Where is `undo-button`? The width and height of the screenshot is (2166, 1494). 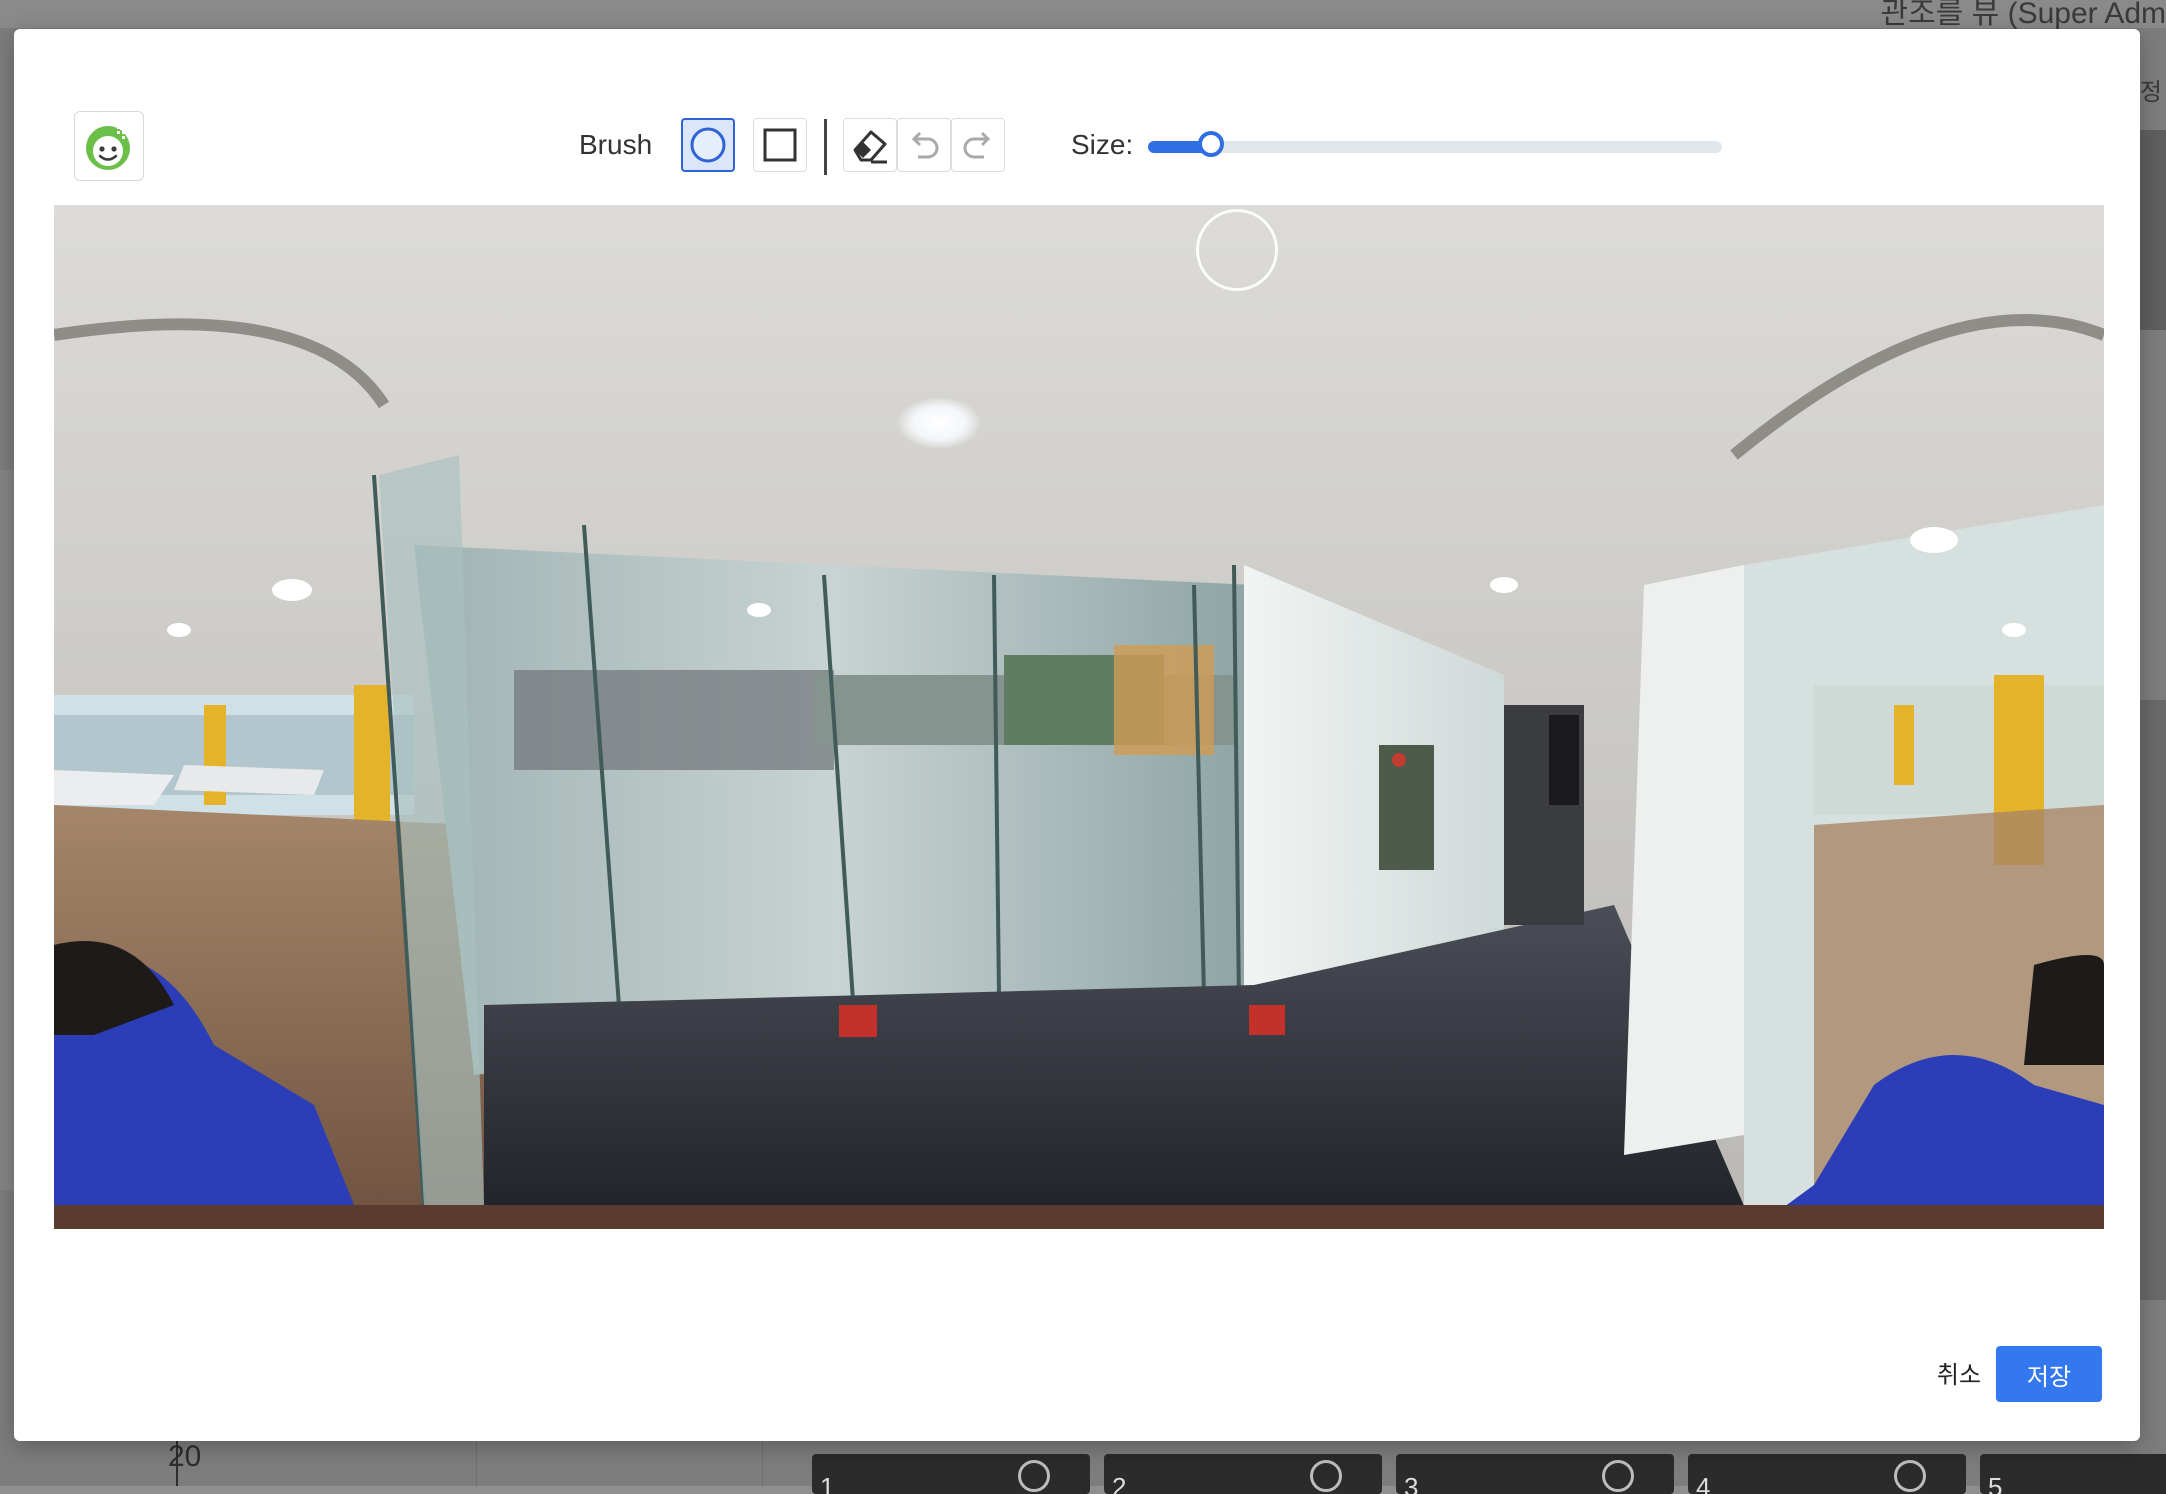 undo-button is located at coordinates (924, 145).